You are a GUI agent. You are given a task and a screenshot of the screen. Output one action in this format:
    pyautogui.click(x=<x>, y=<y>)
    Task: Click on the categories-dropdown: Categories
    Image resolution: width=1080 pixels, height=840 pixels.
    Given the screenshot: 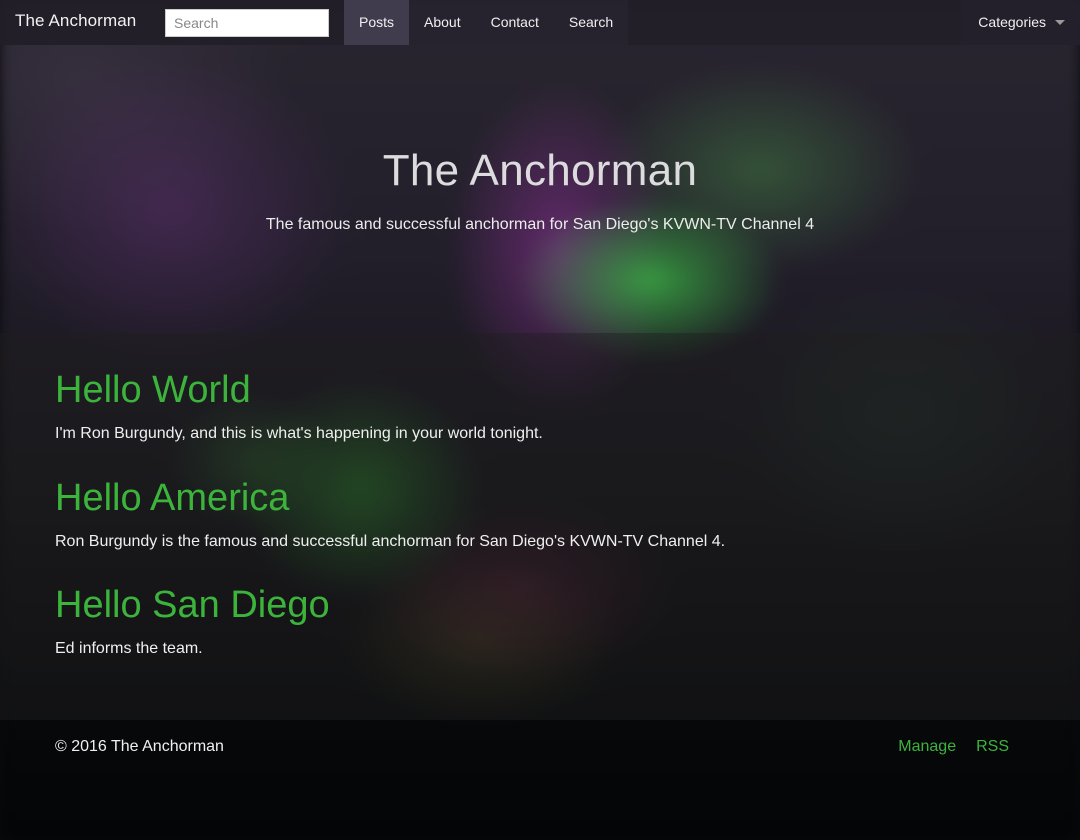 What is the action you would take?
    pyautogui.click(x=1020, y=22)
    